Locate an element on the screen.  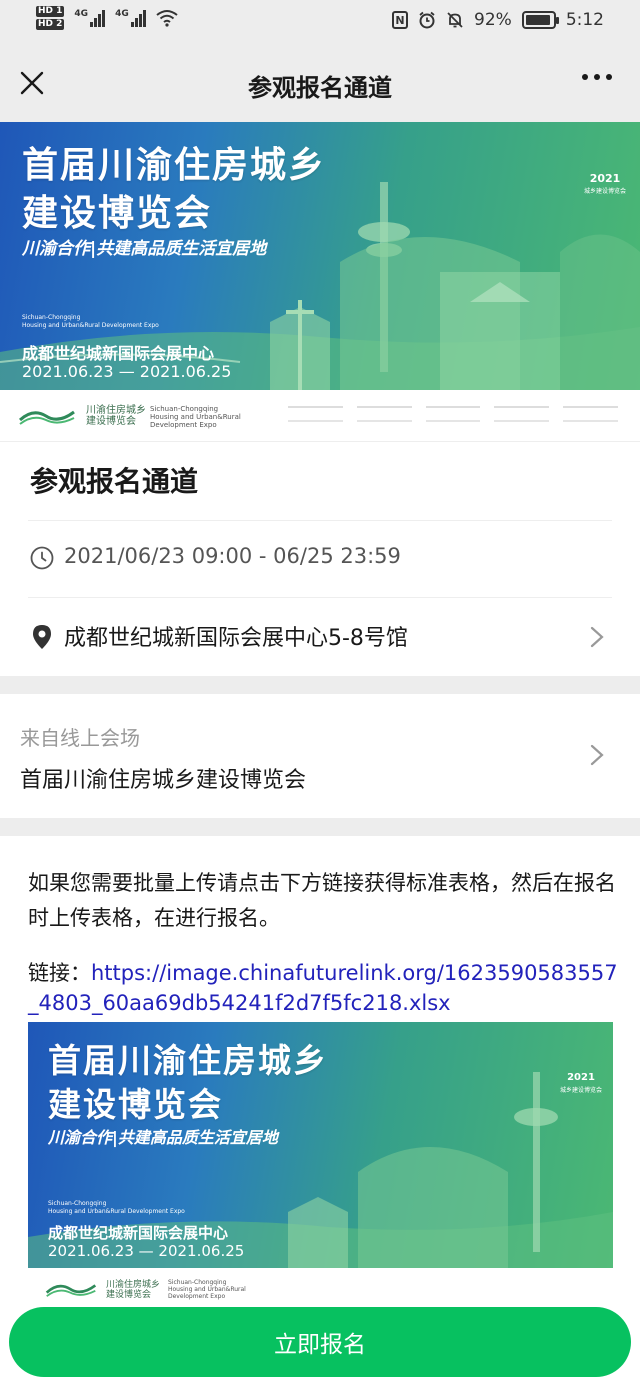
source-venue-card: 来自线上会场 首届川渝住房城乡建设博览会 is located at coordinates (320, 756).